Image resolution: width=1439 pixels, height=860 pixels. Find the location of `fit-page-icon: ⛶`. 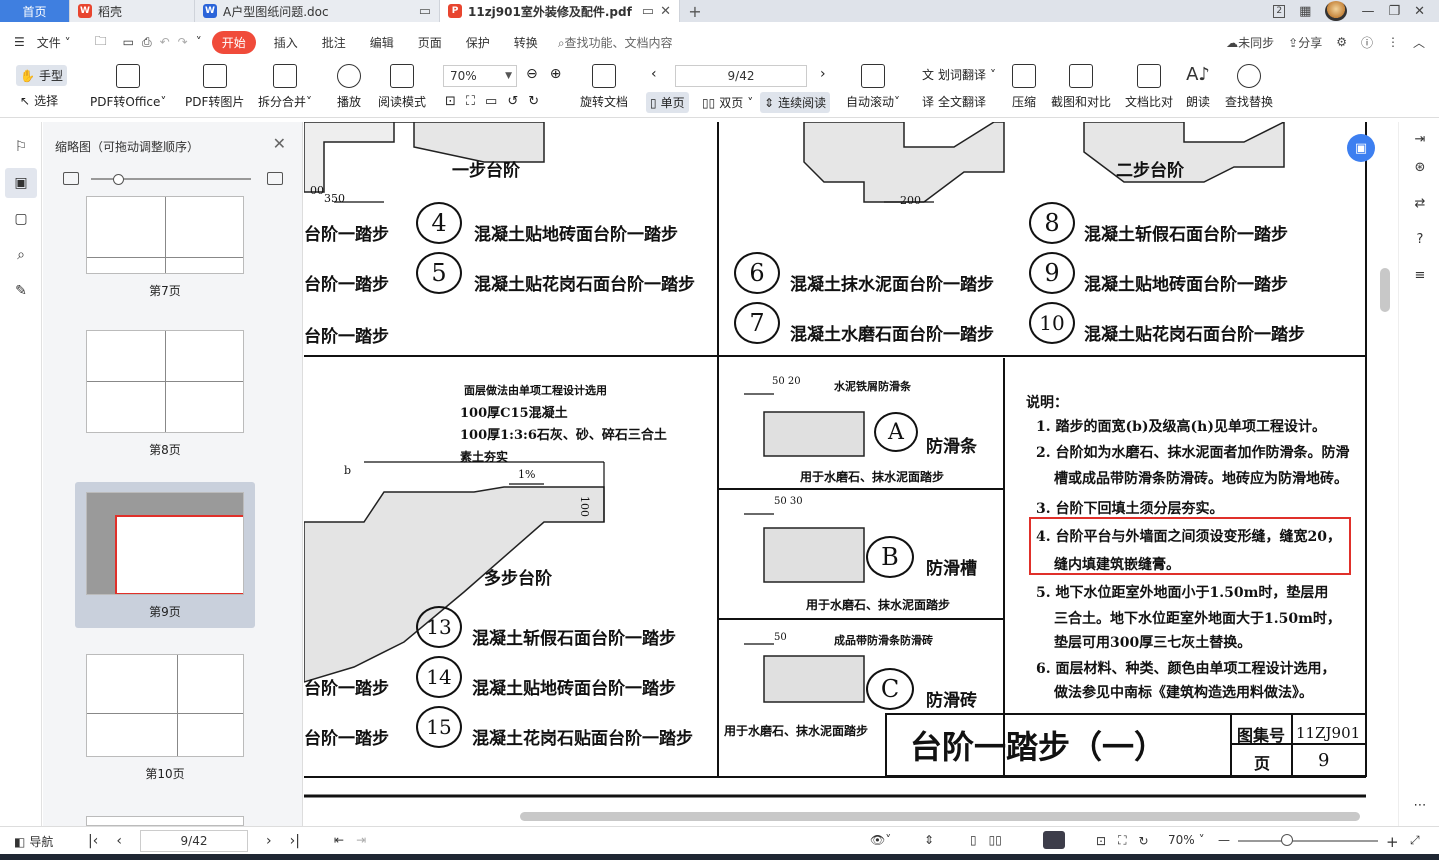

fit-page-icon: ⛶ is located at coordinates (470, 101).